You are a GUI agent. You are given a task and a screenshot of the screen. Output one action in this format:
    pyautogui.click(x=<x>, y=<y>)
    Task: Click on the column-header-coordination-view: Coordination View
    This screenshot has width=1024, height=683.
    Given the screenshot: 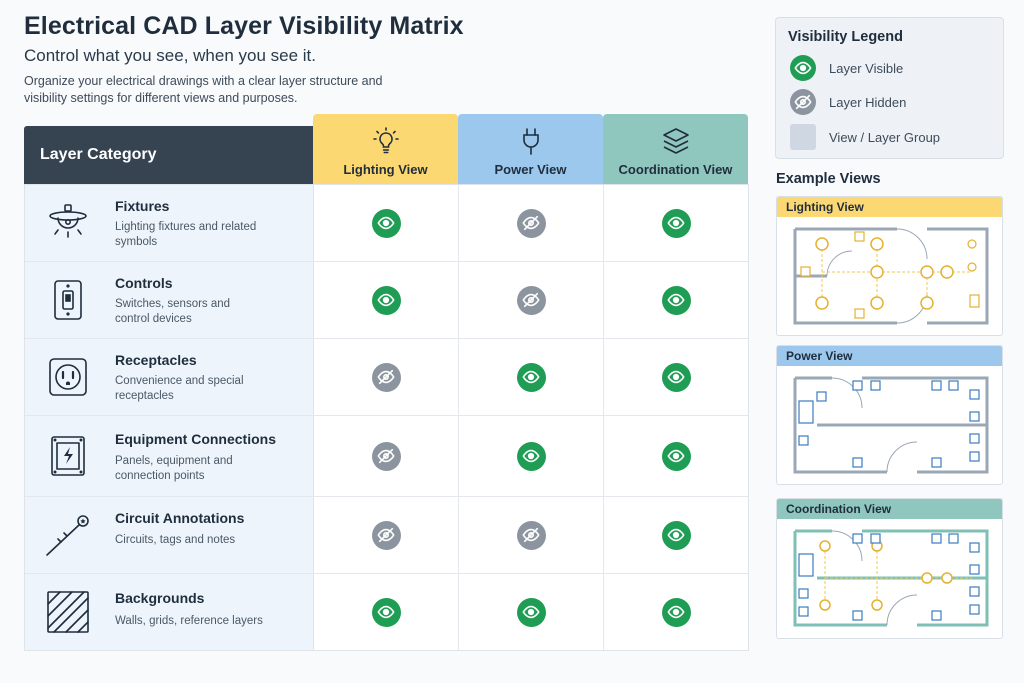 What is the action you would take?
    pyautogui.click(x=675, y=149)
    